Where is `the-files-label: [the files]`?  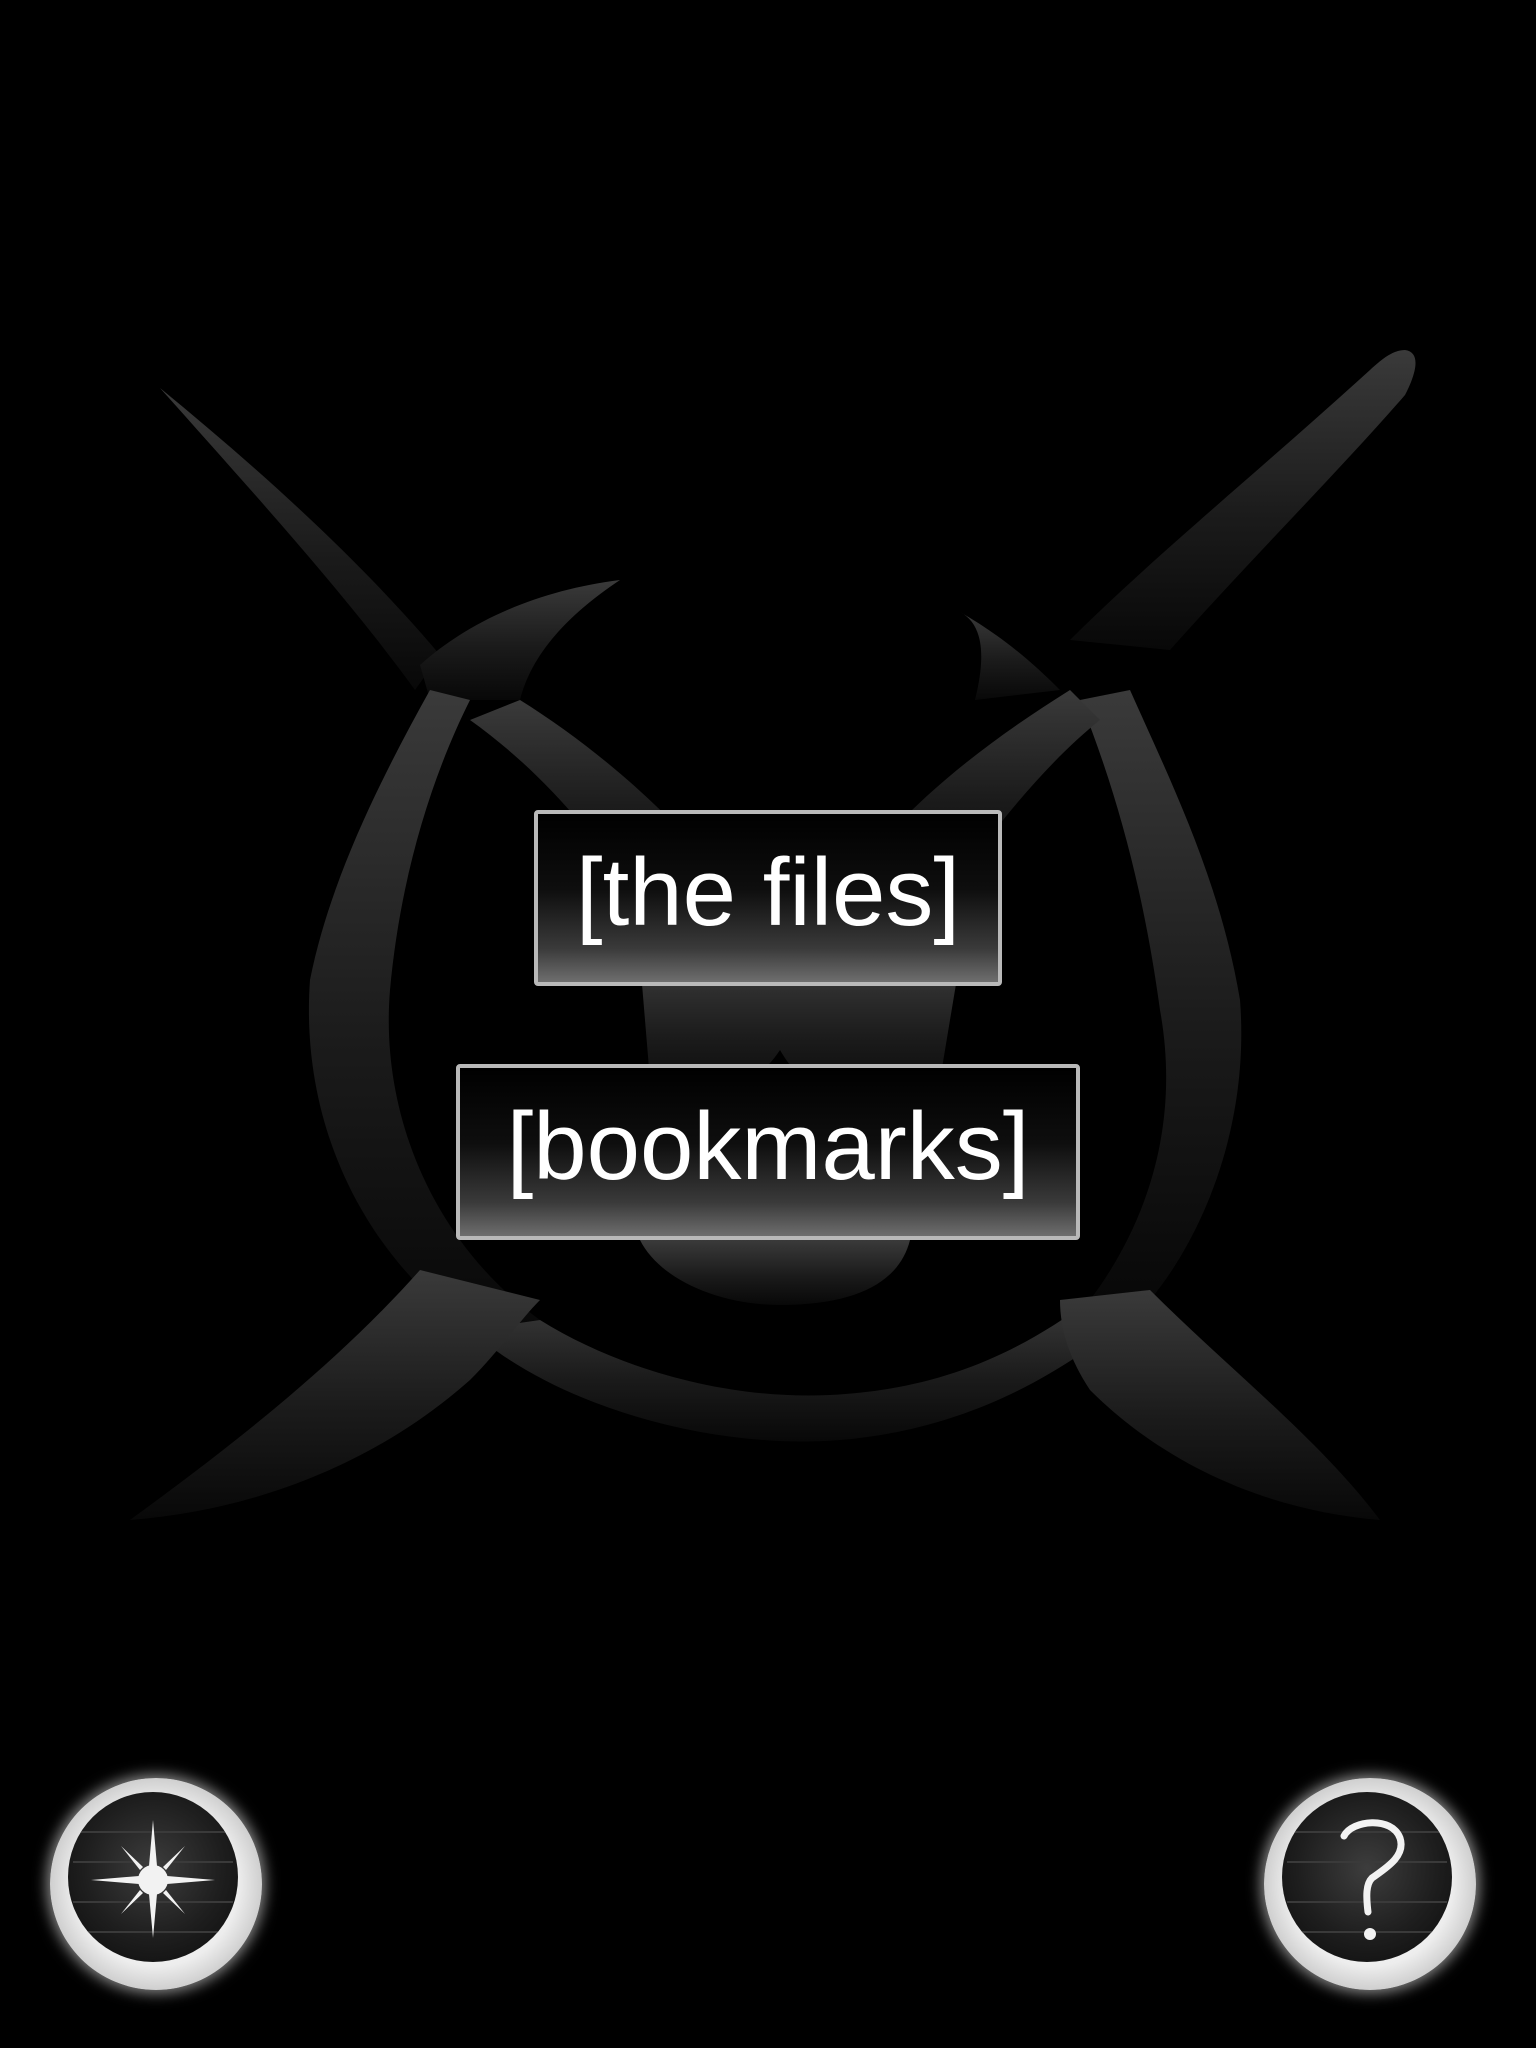
the-files-label: [the files] is located at coordinates (768, 892).